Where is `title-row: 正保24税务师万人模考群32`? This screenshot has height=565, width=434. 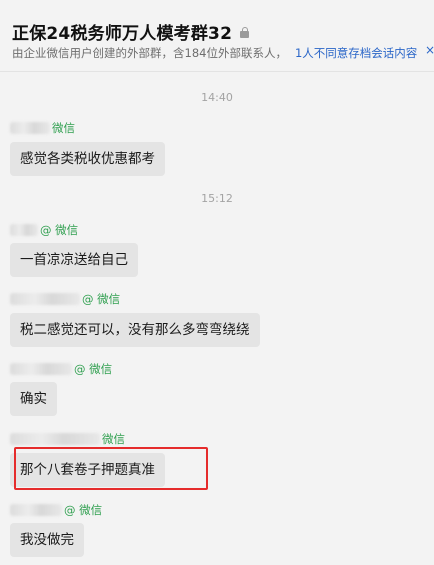 title-row: 正保24税务师万人模考群32 is located at coordinates (131, 31).